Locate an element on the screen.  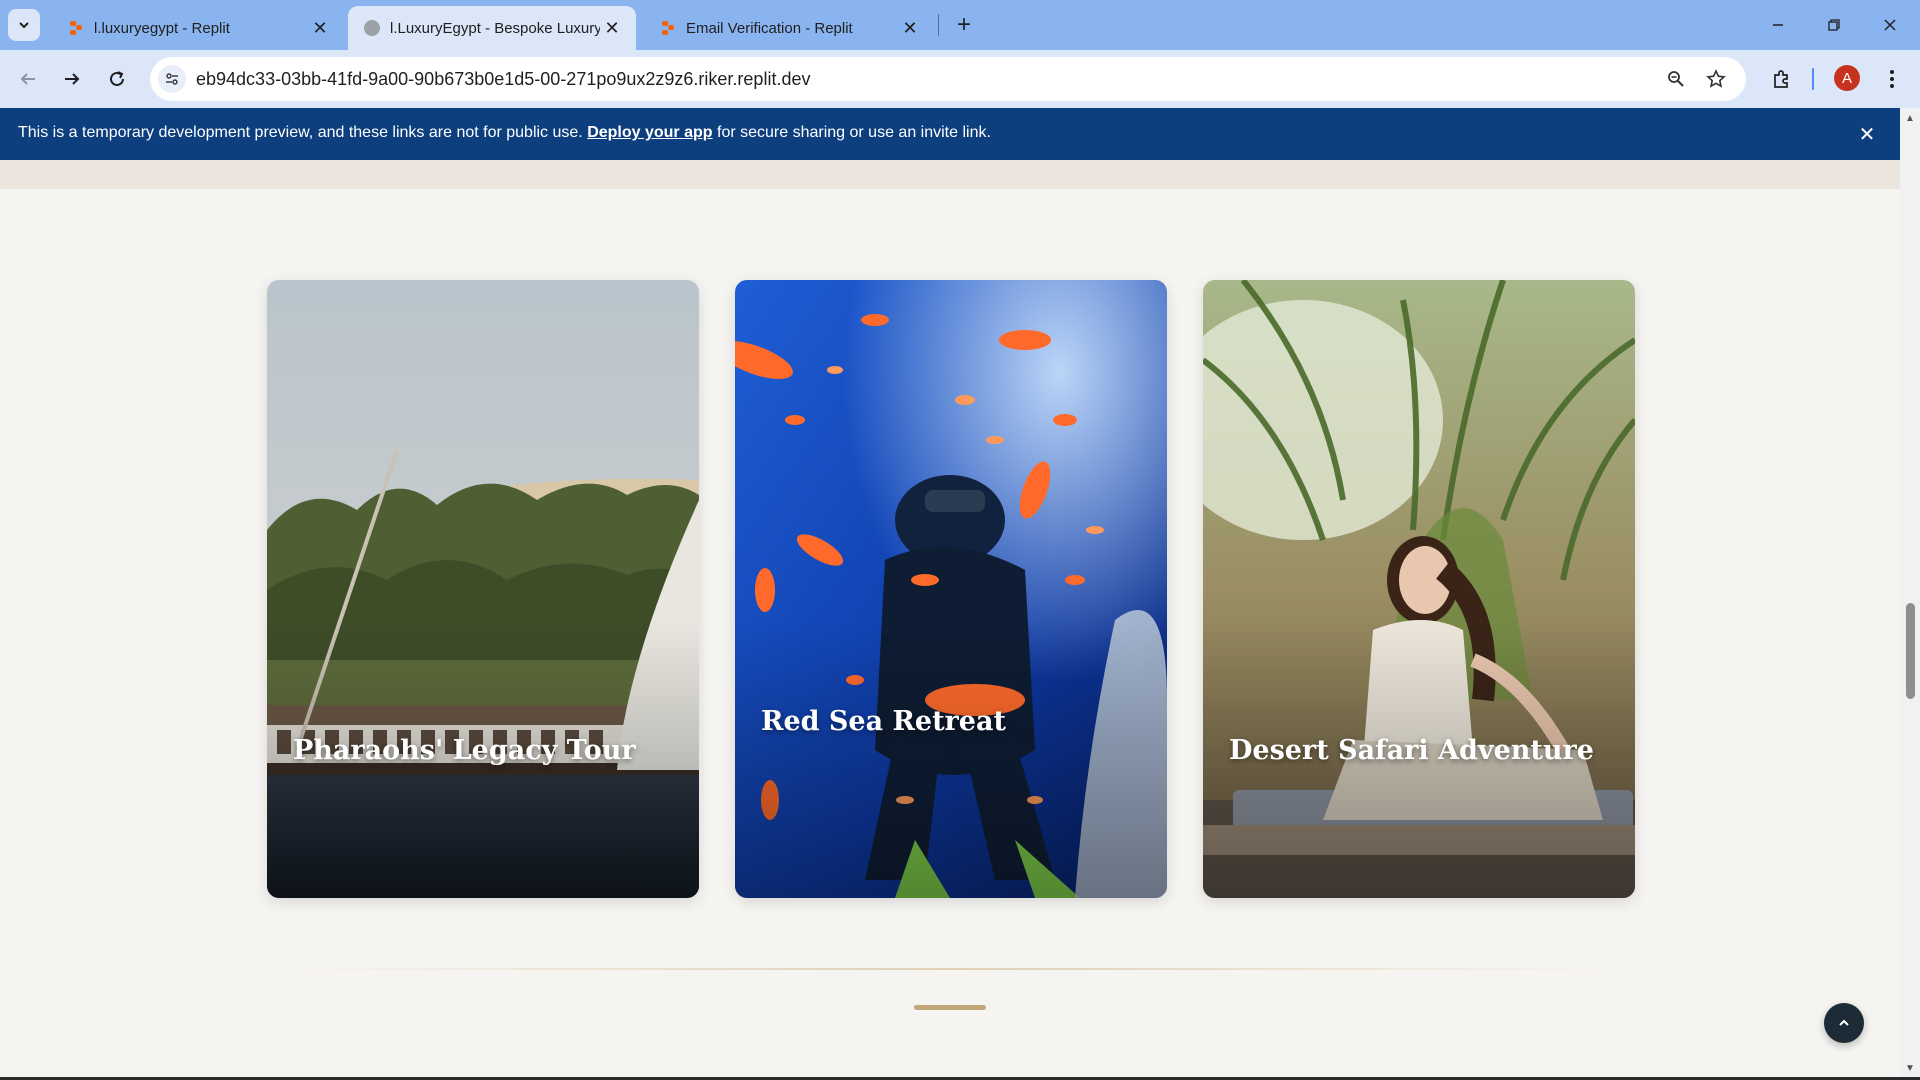
section-divider-line is located at coordinates (950, 969).